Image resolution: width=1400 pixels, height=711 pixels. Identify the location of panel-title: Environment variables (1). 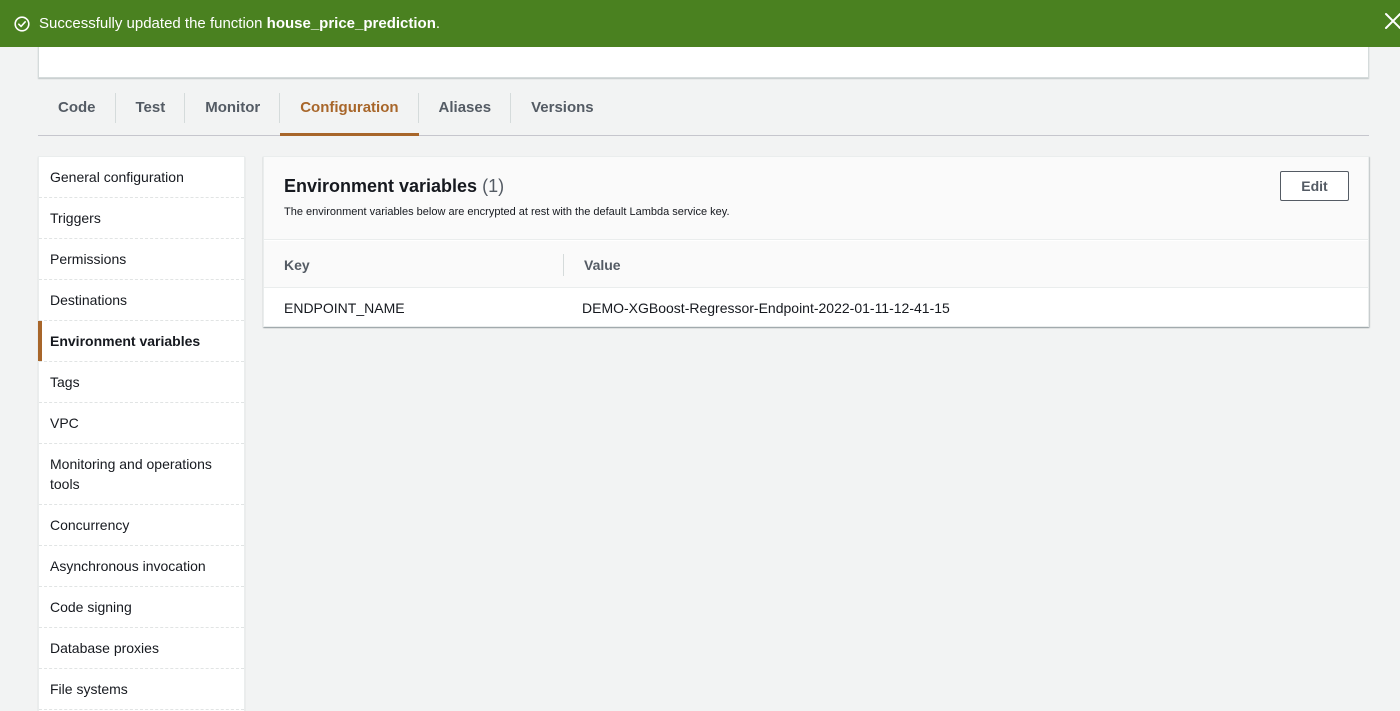
(394, 186).